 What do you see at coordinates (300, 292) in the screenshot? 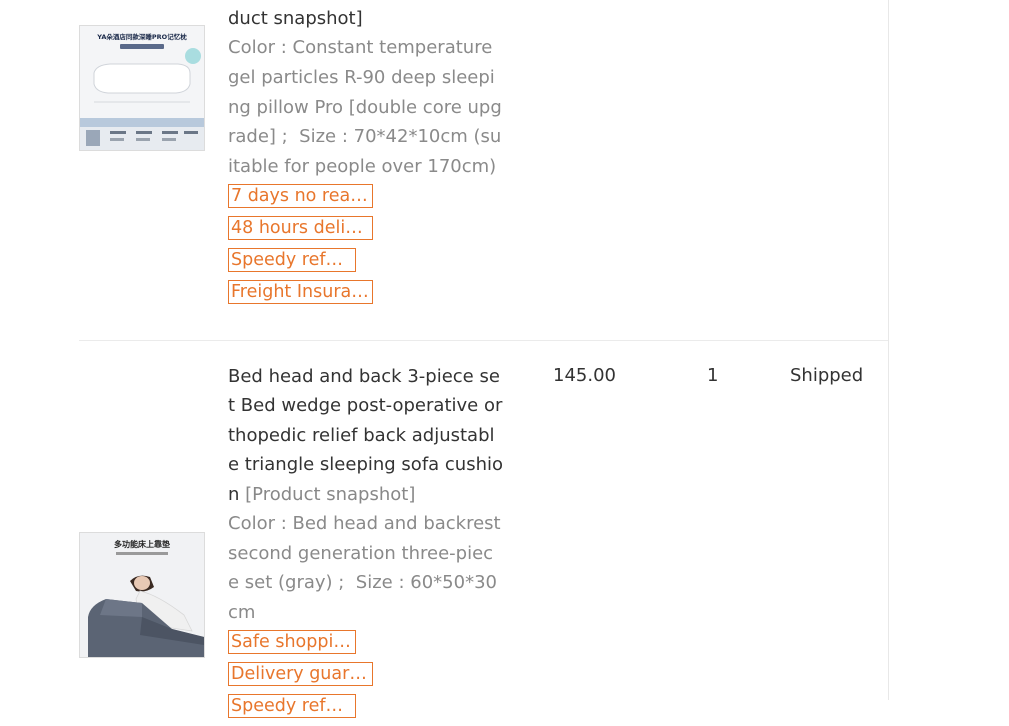
I see `tag-freight-insurance: Freight Insurance` at bounding box center [300, 292].